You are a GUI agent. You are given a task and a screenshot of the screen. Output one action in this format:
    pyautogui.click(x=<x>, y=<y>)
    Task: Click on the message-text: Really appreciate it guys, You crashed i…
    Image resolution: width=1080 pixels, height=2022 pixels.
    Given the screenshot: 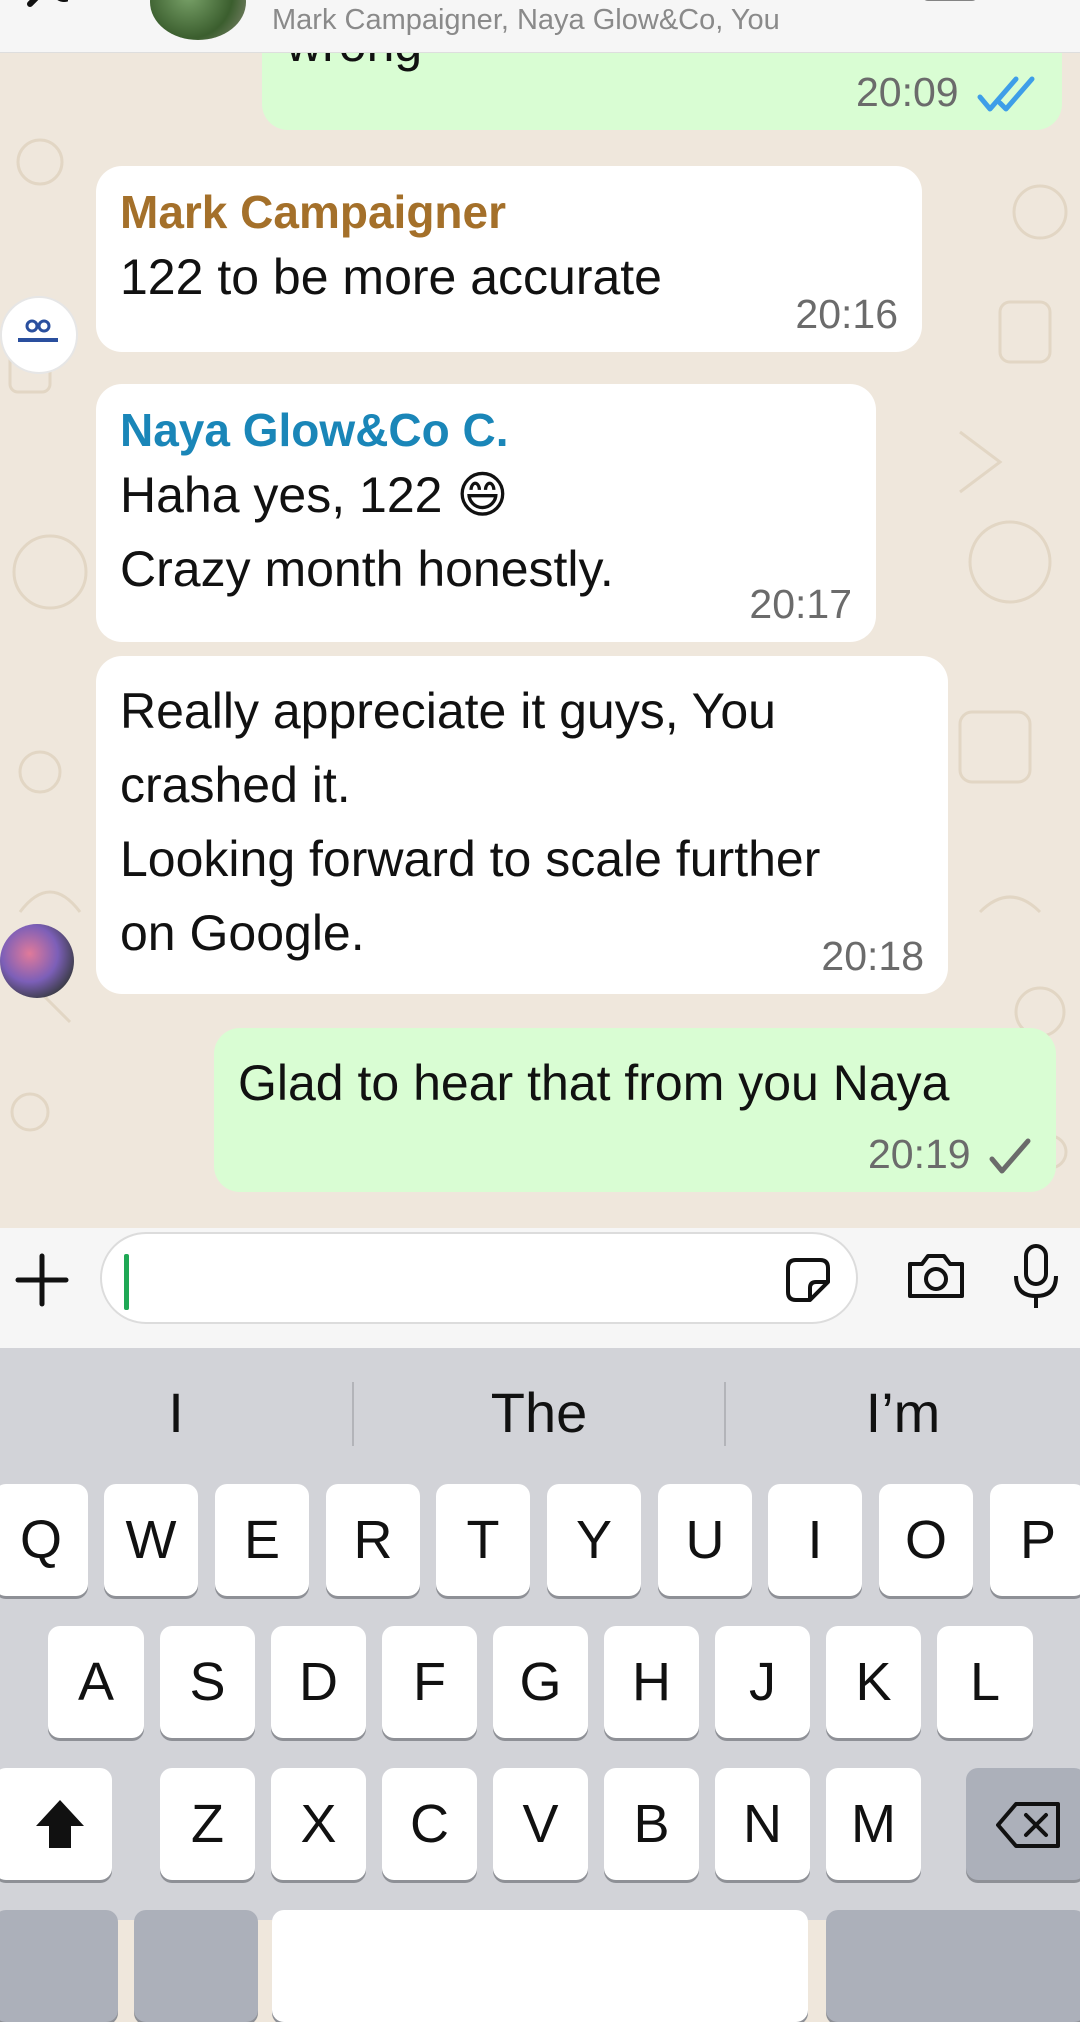 What is the action you would take?
    pyautogui.click(x=470, y=822)
    